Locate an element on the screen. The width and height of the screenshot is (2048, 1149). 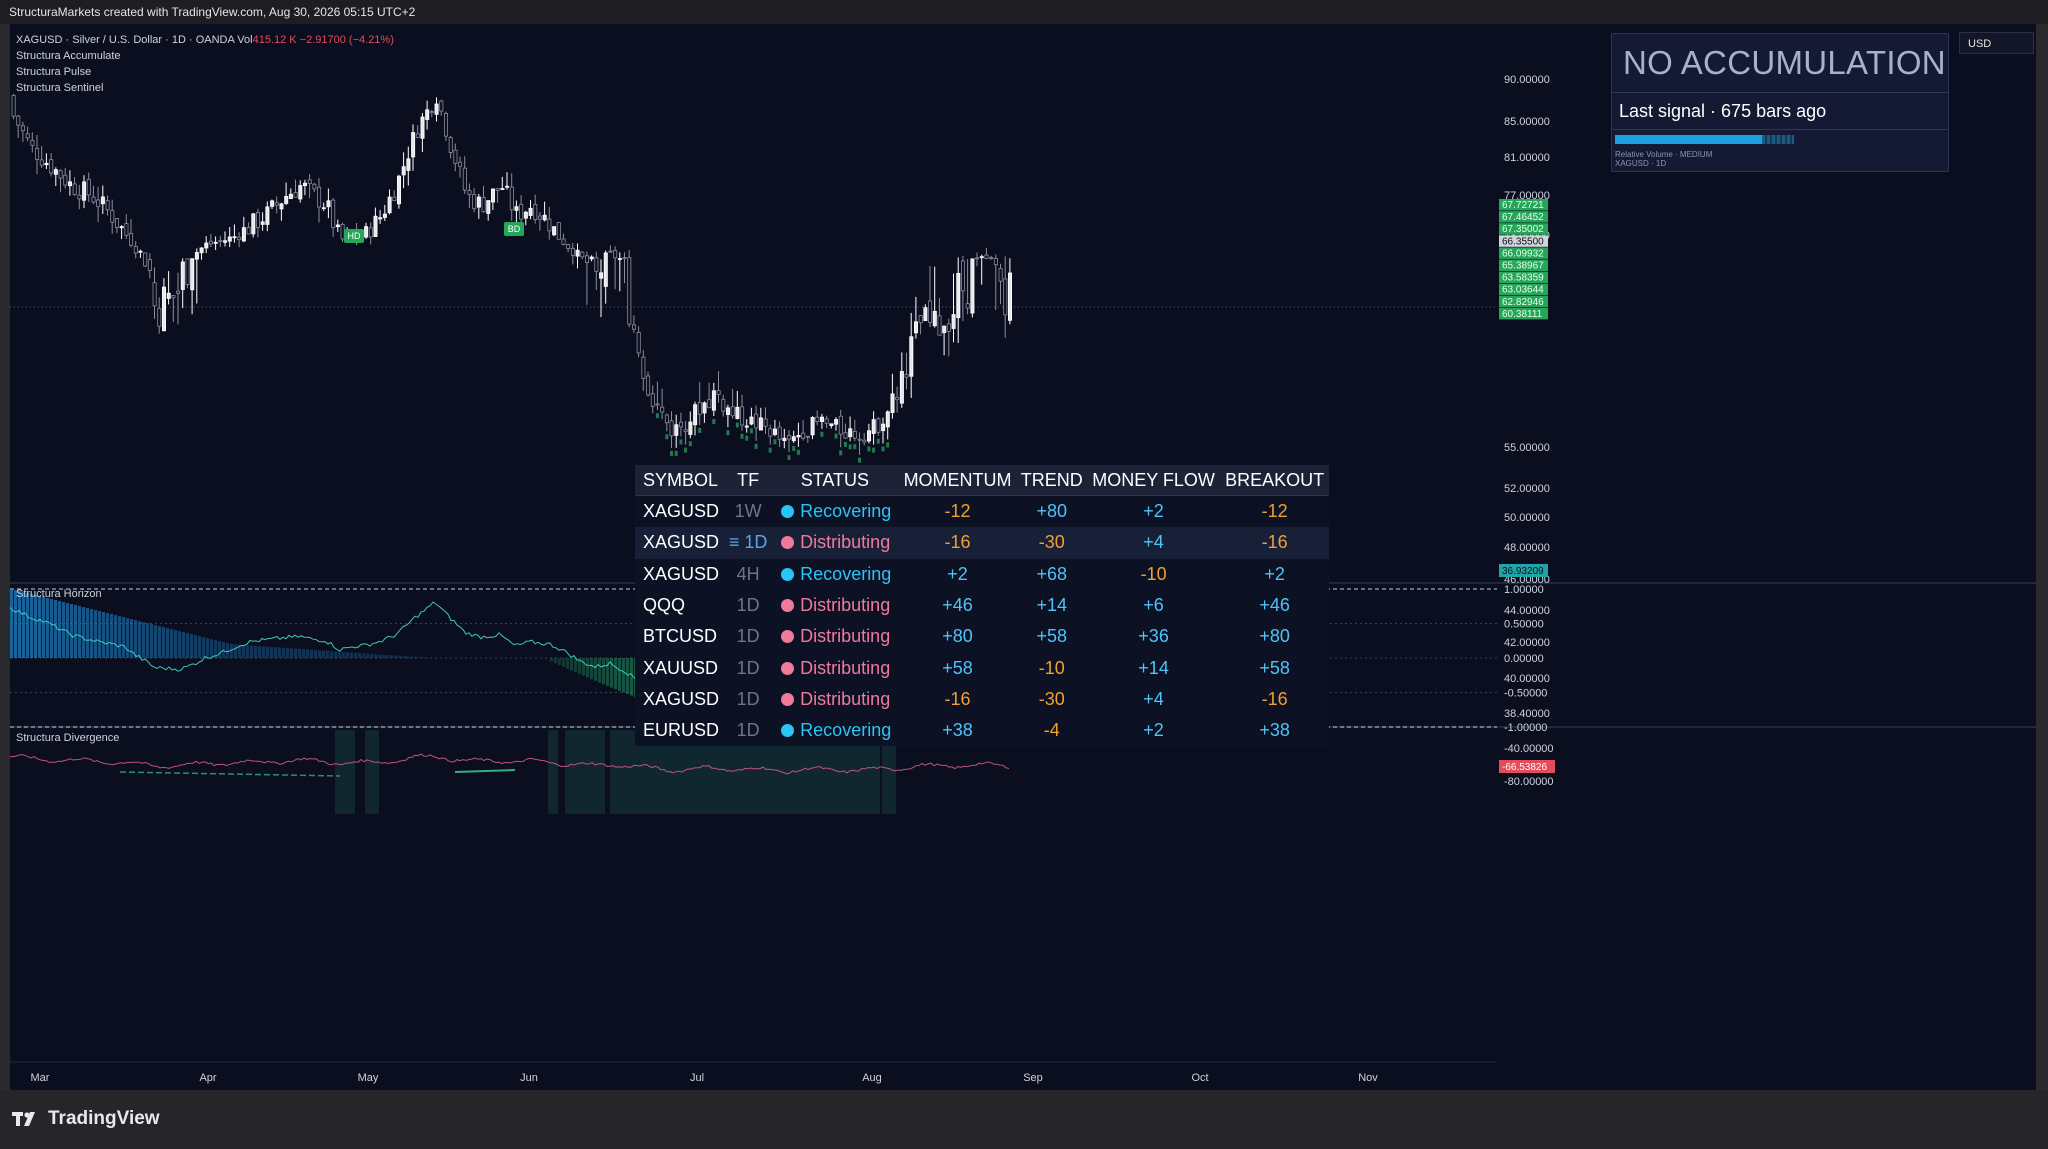
cell-tf: 1D is located at coordinates (748, 605).